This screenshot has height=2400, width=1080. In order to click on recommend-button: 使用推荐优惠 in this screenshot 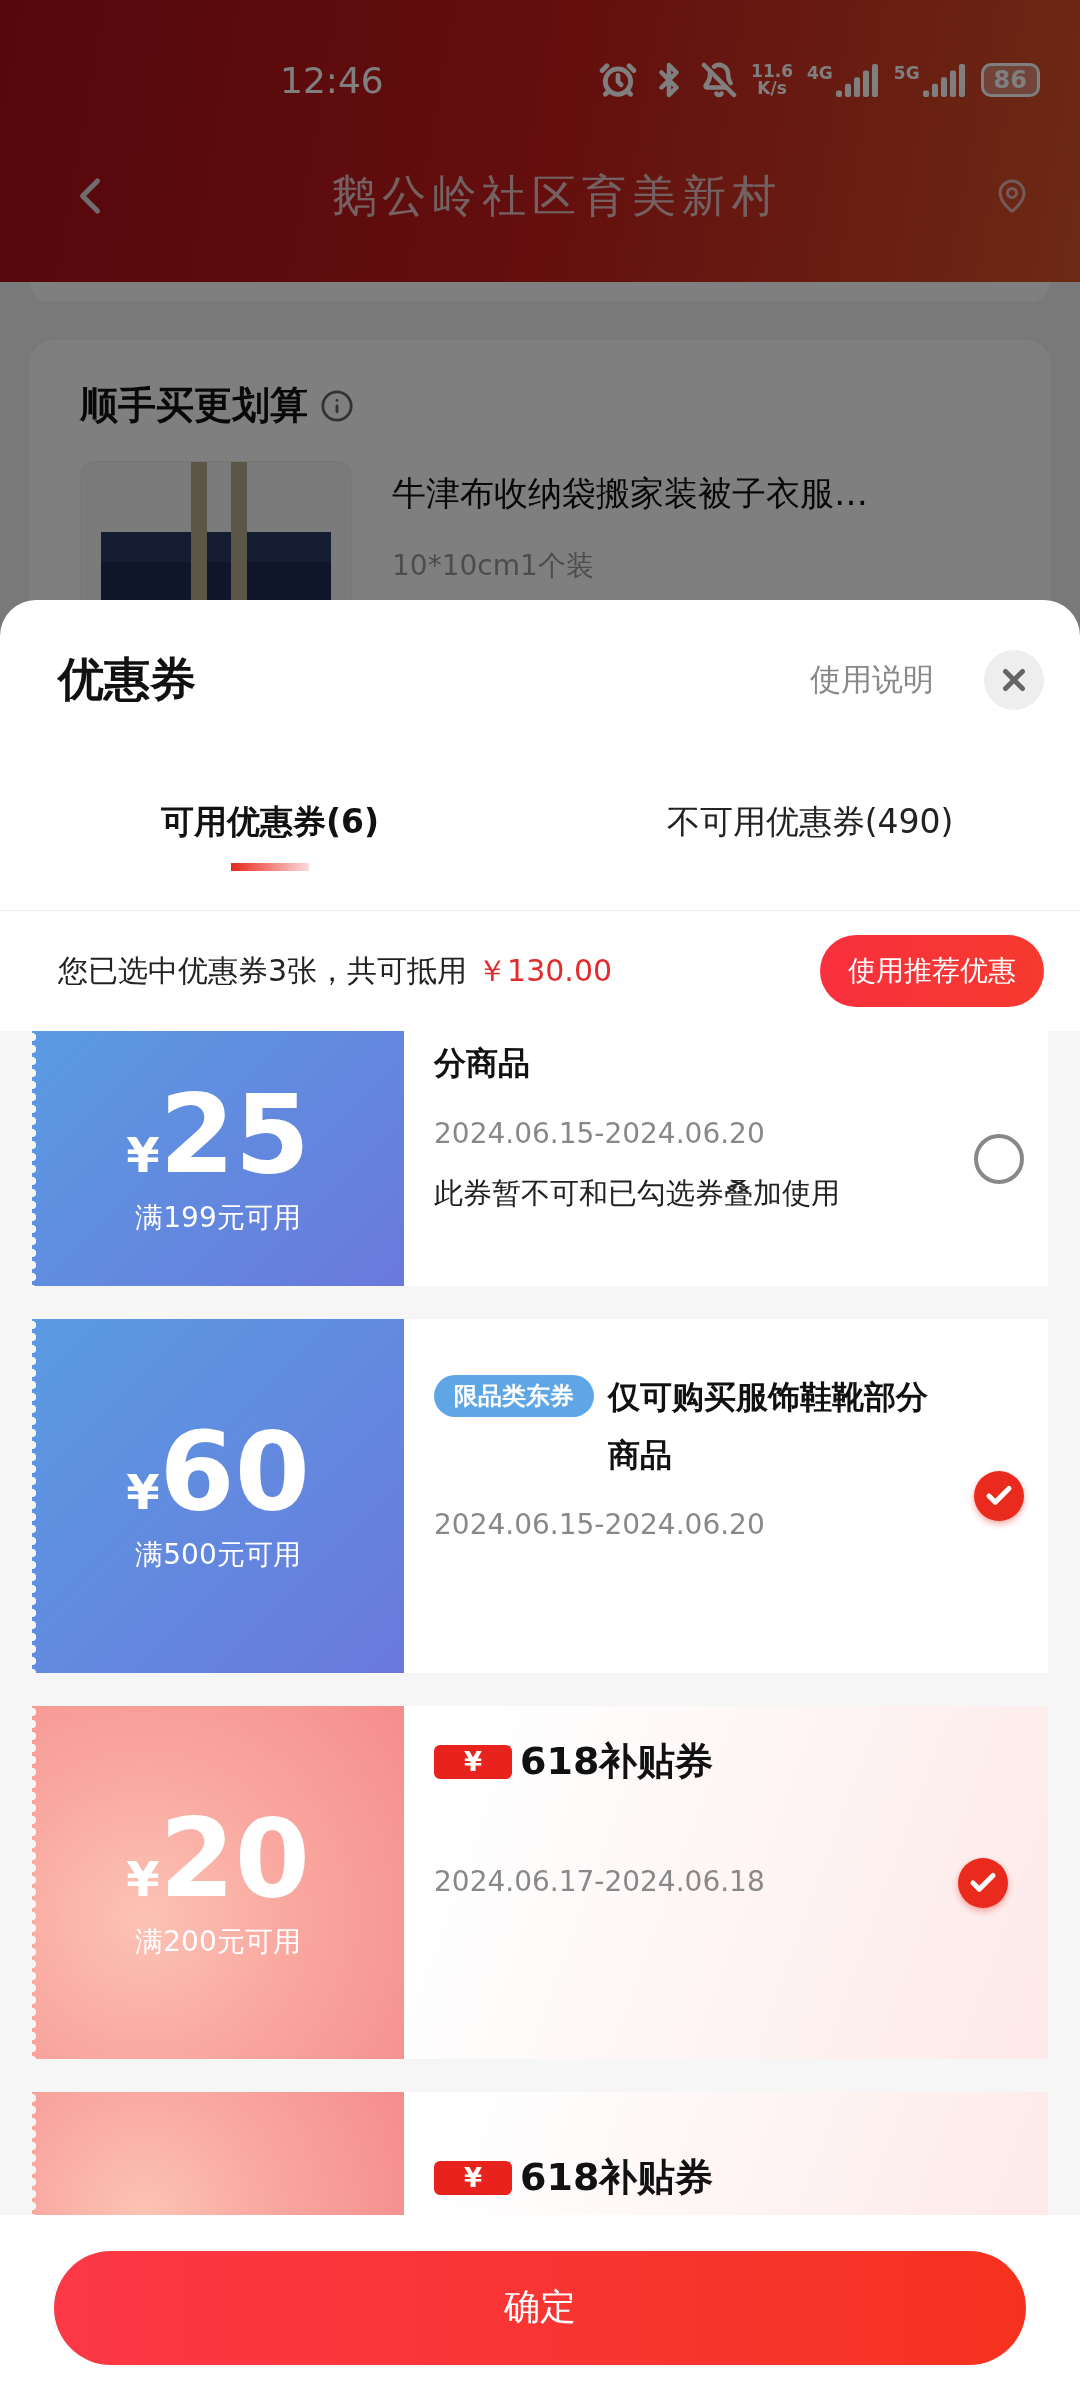, I will do `click(932, 971)`.